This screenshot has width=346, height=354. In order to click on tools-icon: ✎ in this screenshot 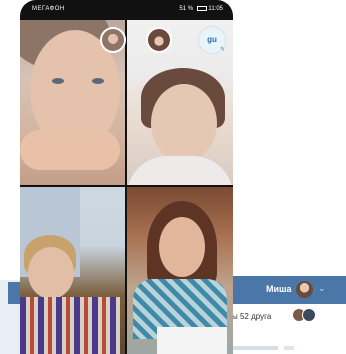, I will do `click(222, 49)`.